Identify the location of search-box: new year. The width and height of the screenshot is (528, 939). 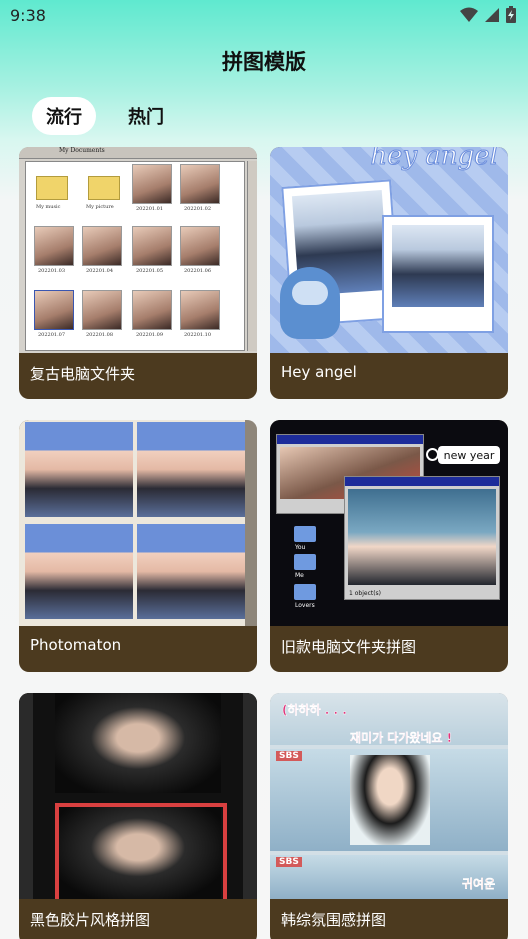
(469, 455).